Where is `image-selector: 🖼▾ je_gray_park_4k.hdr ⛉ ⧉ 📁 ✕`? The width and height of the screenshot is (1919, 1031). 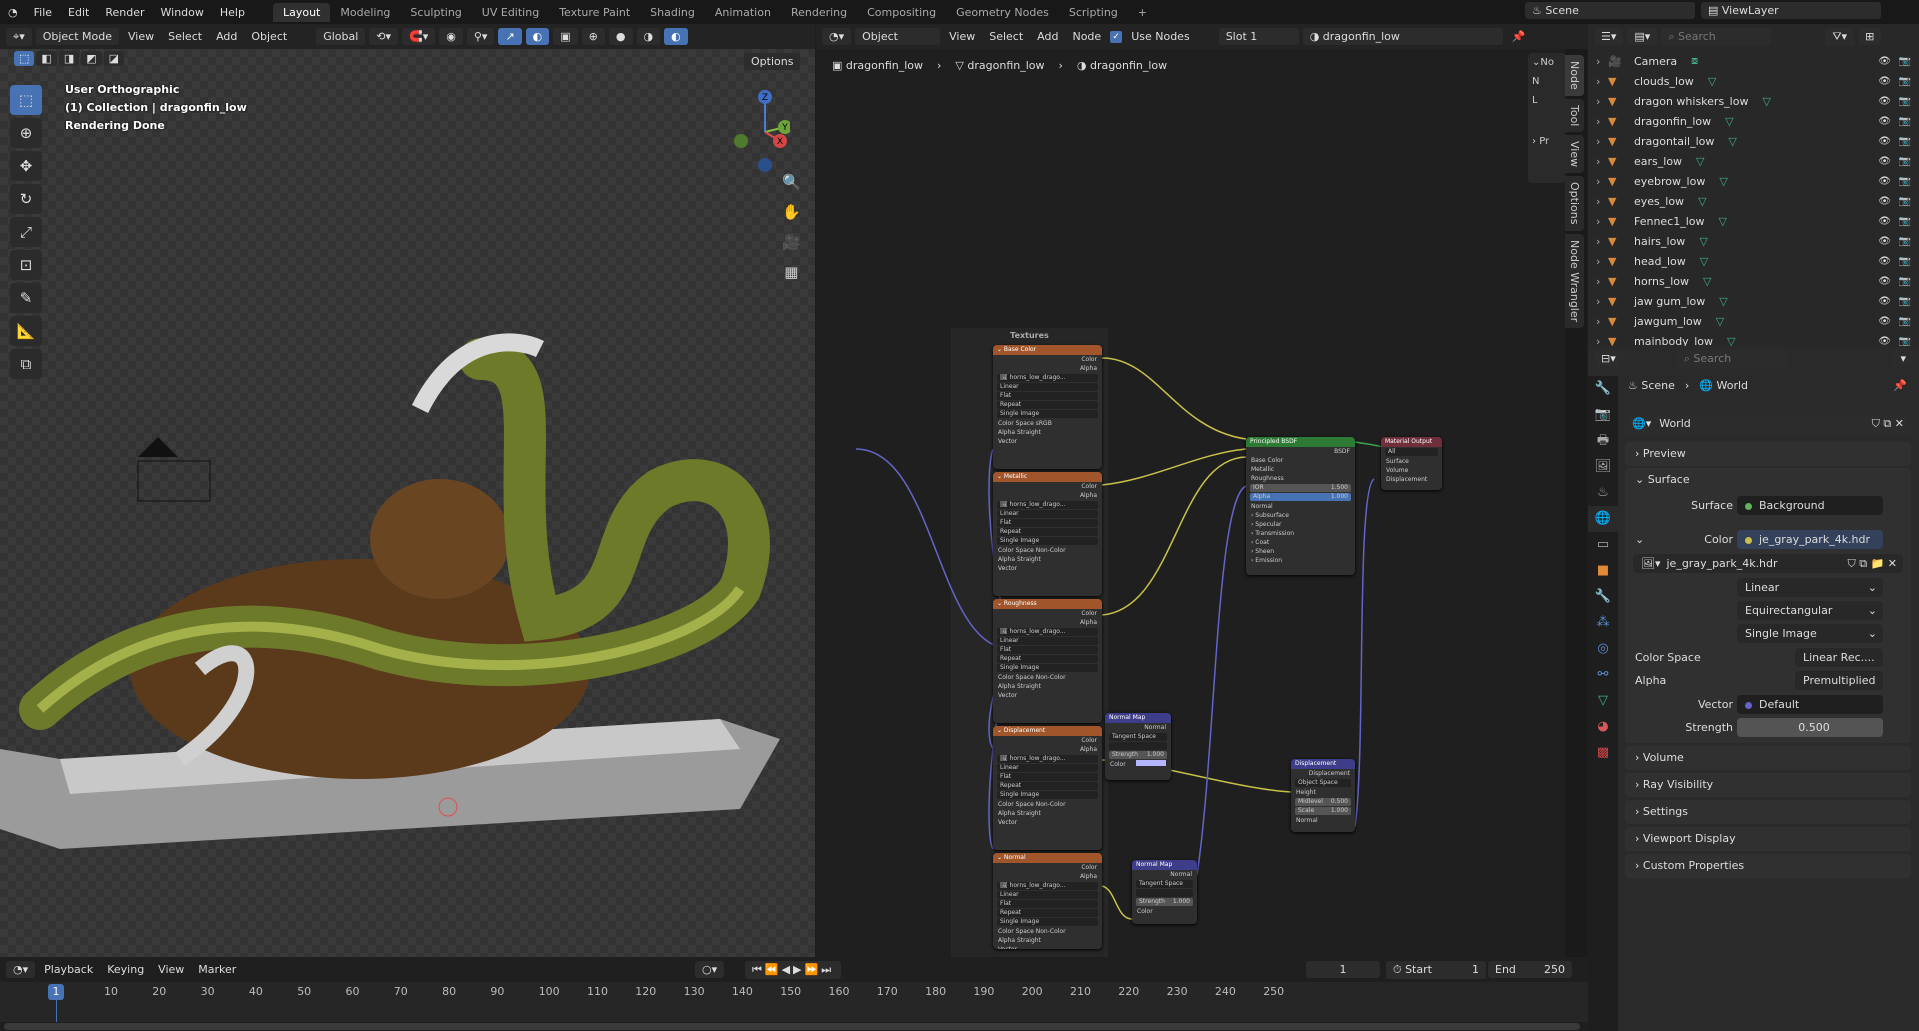
image-selector: 🖼▾ je_gray_park_4k.hdr ⛉ ⧉ 📁 ✕ is located at coordinates (1768, 563).